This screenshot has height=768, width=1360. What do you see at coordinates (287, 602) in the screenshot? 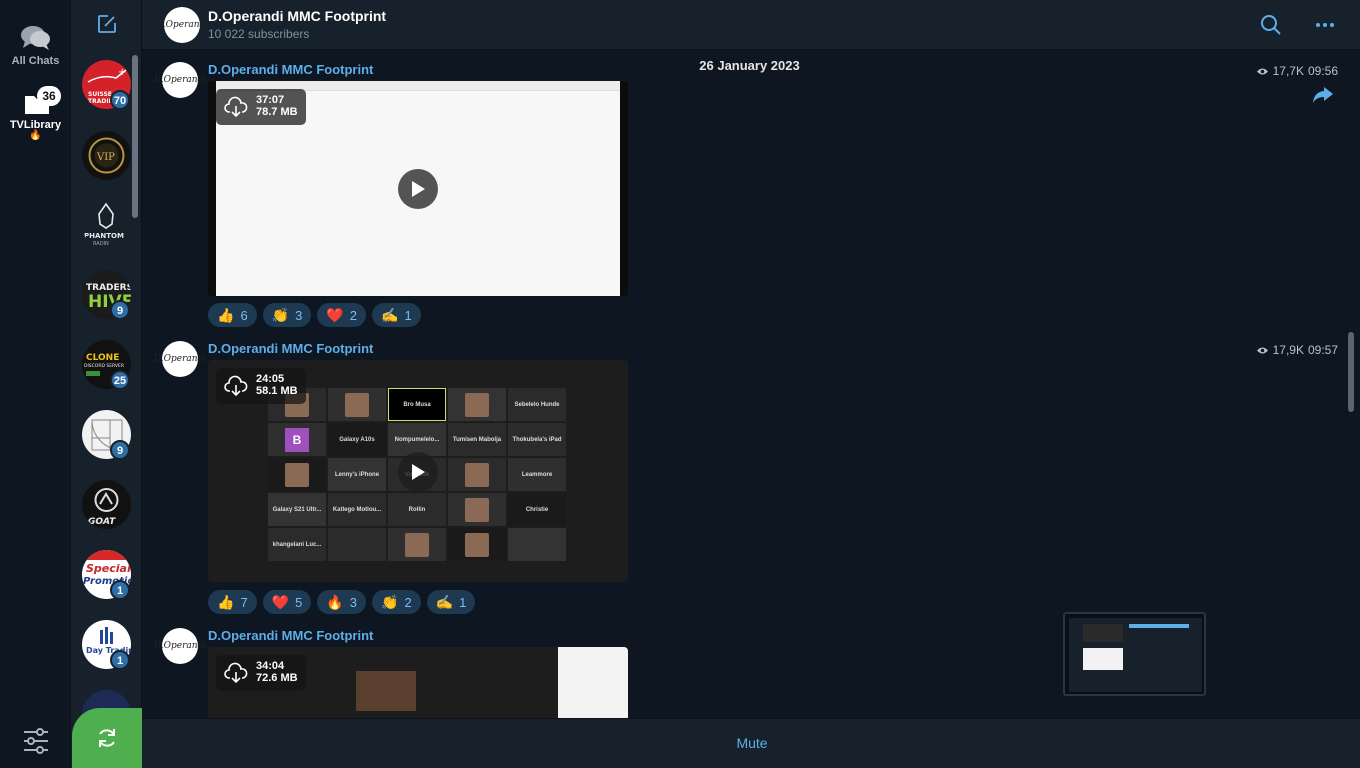
I see `reaction-heart: ❤️ 5` at bounding box center [287, 602].